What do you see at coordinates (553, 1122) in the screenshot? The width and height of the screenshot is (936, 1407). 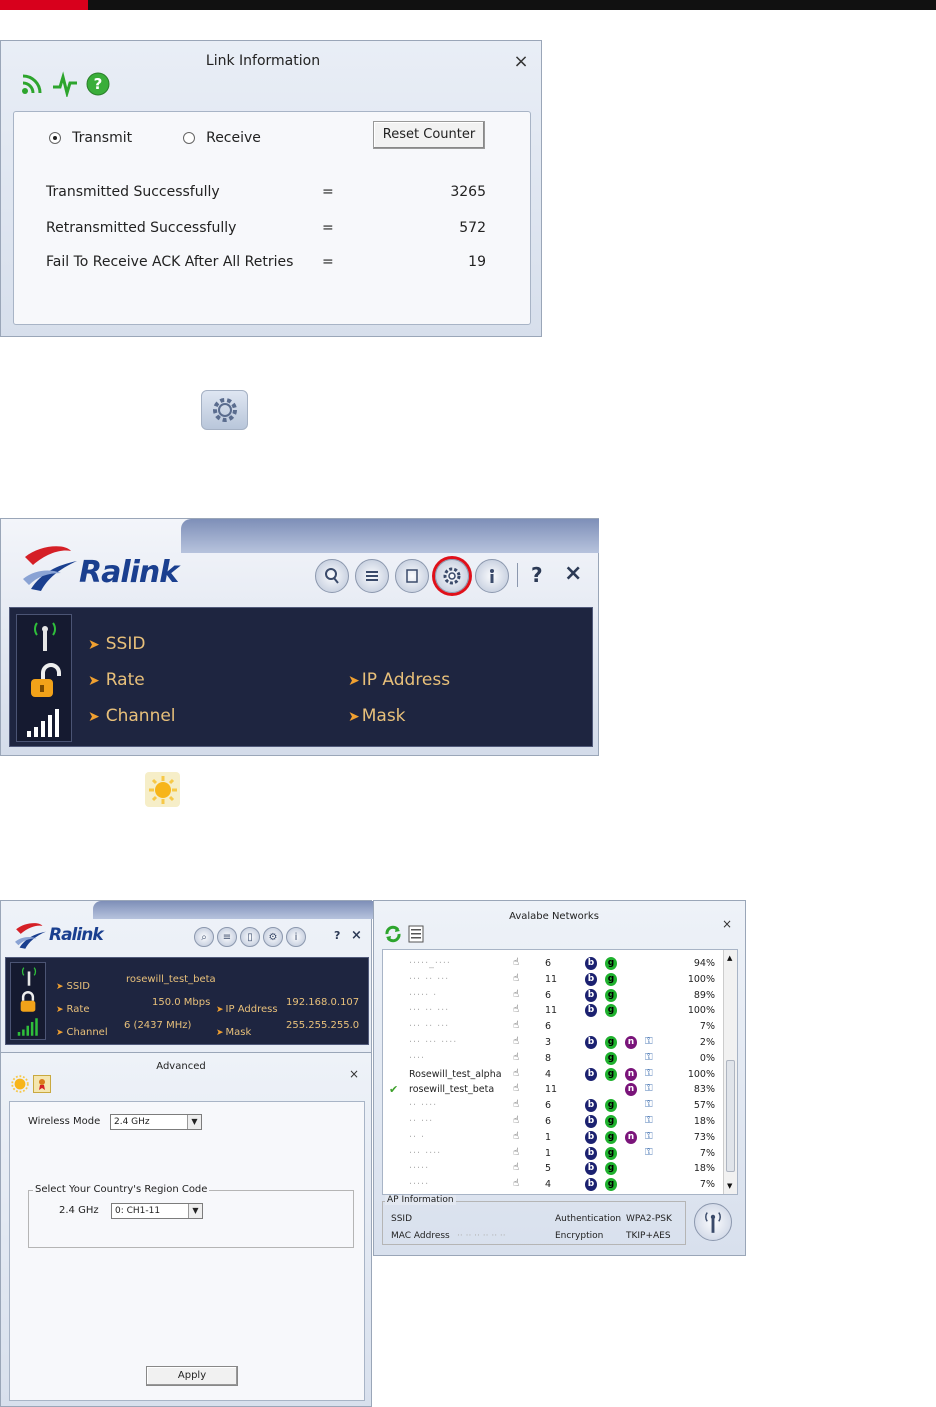 I see `list-item: ·· ··· ☝ 6 b g ⚿ 18%` at bounding box center [553, 1122].